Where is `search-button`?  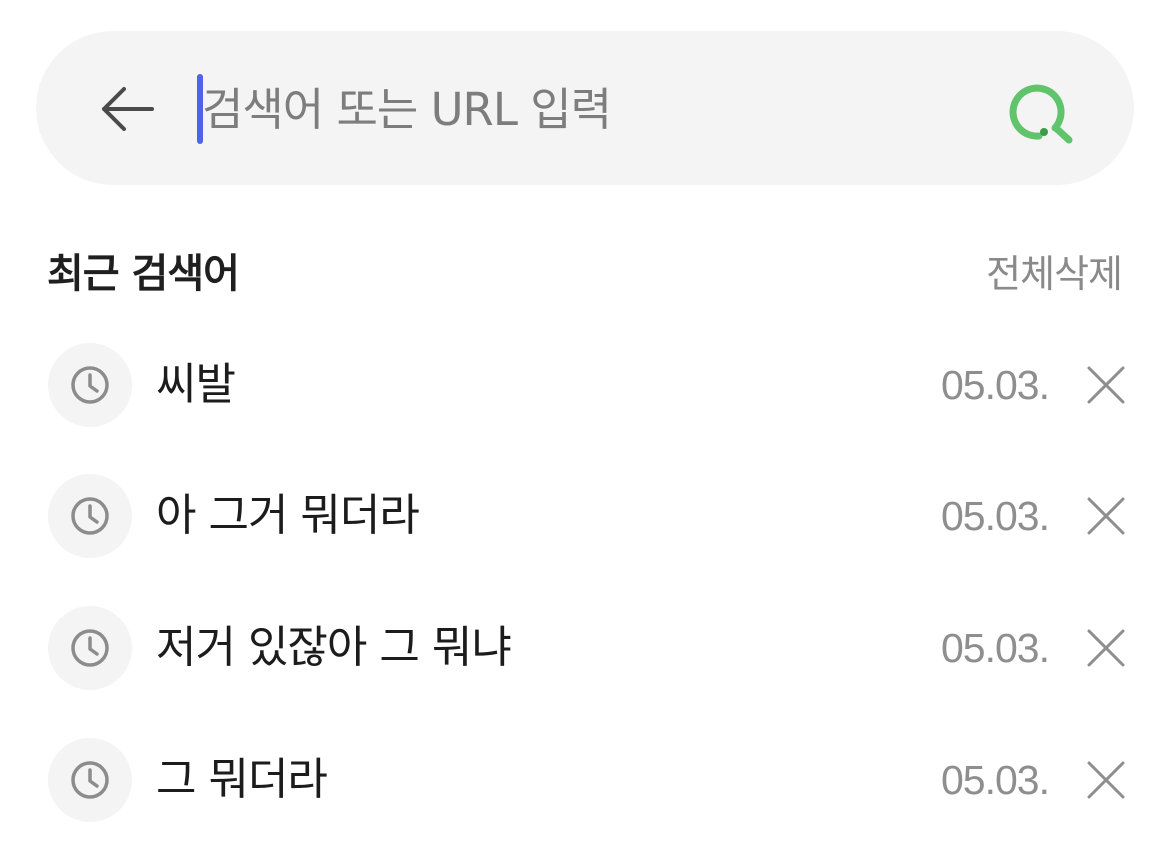
search-button is located at coordinates (1040, 111).